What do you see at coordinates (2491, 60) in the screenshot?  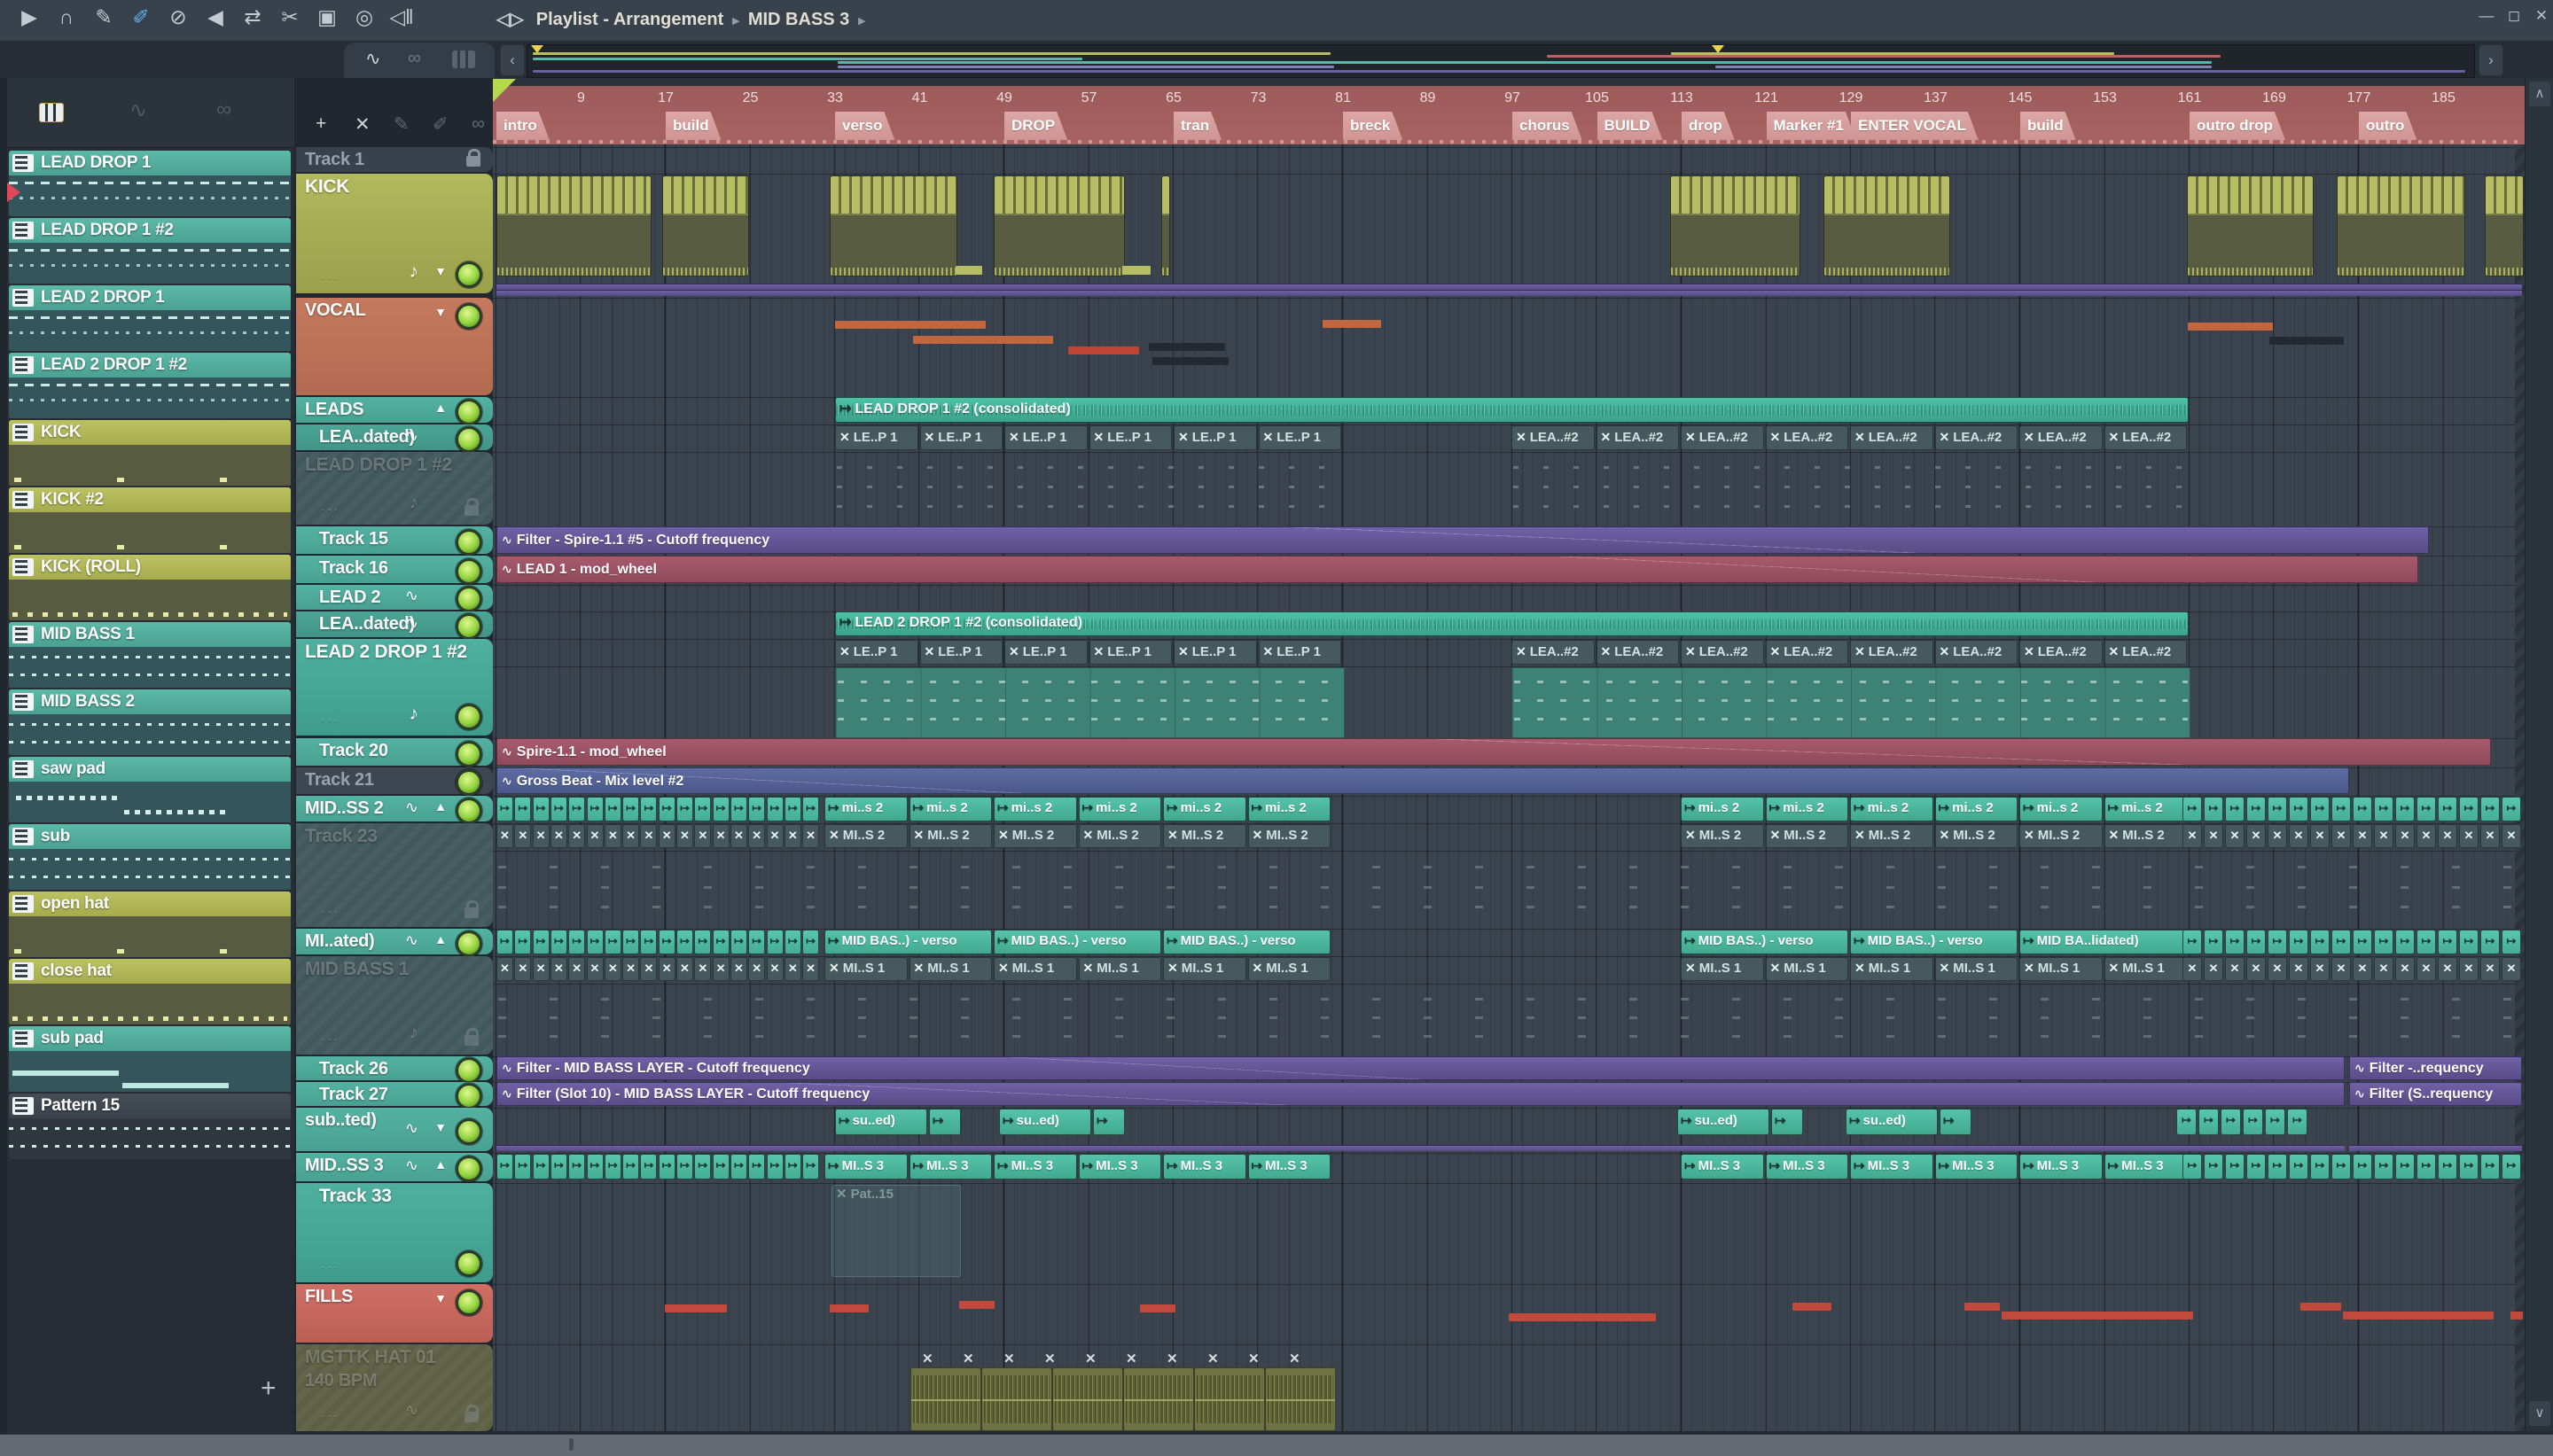 I see `scroll-right-button: ›` at bounding box center [2491, 60].